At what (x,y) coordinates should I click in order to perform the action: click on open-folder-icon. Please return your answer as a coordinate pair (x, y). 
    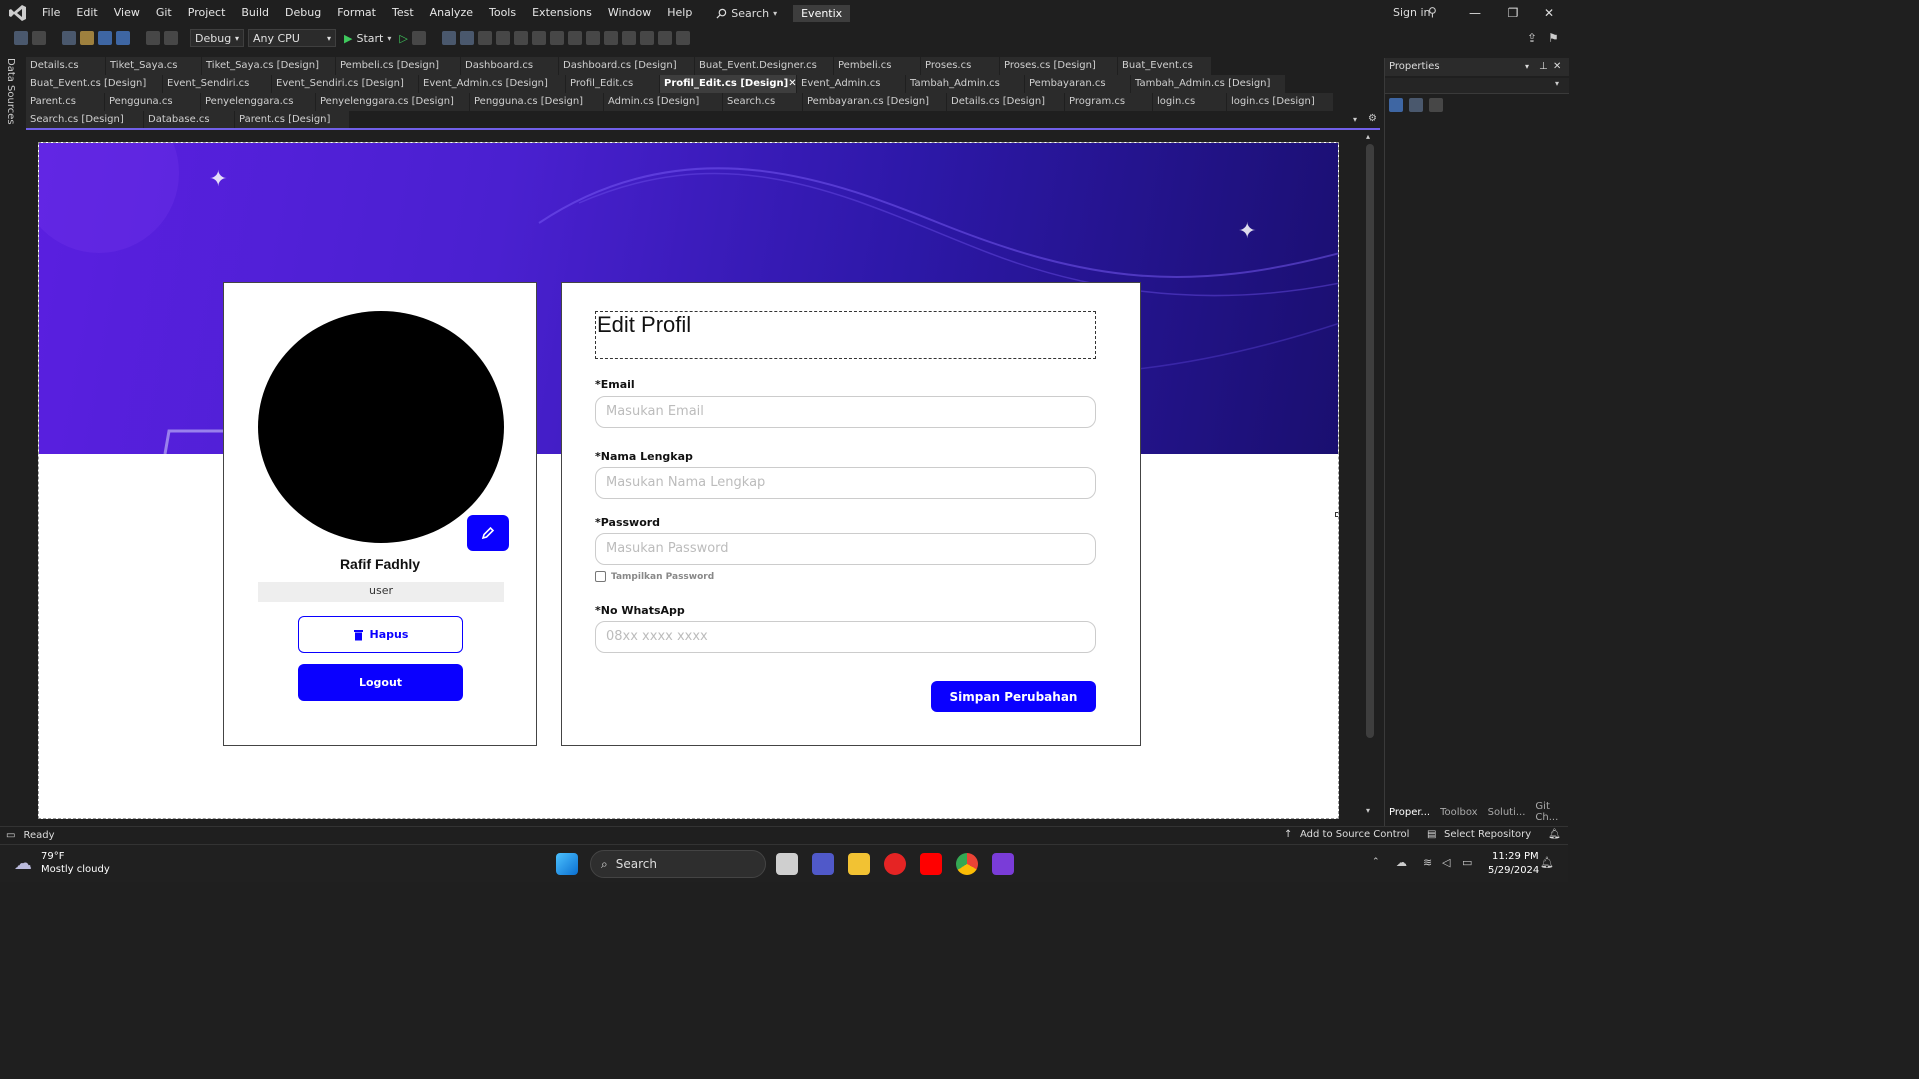
    Looking at the image, I should click on (87, 38).